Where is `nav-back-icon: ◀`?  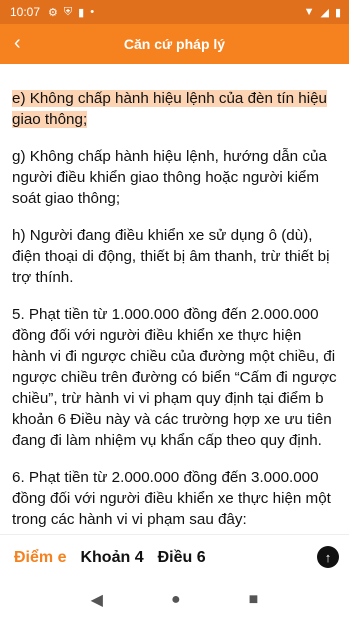
nav-back-icon: ◀ is located at coordinates (97, 600).